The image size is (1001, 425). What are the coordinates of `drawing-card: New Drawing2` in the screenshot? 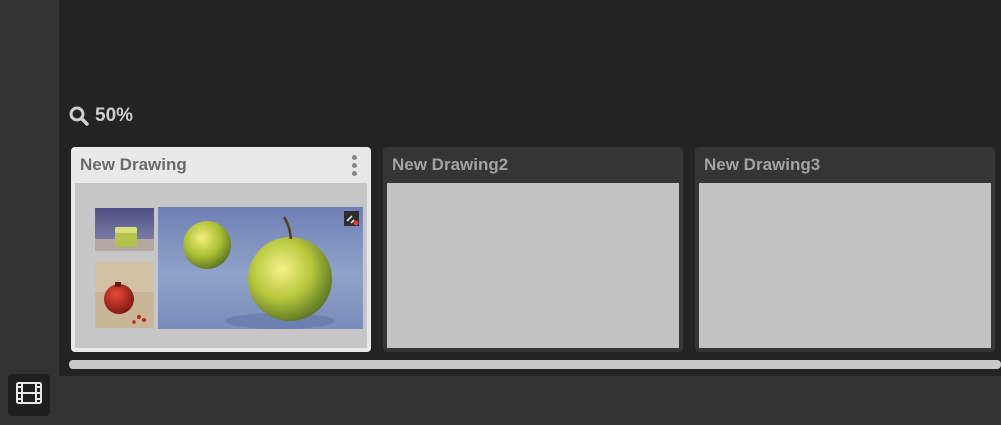 It's located at (533, 249).